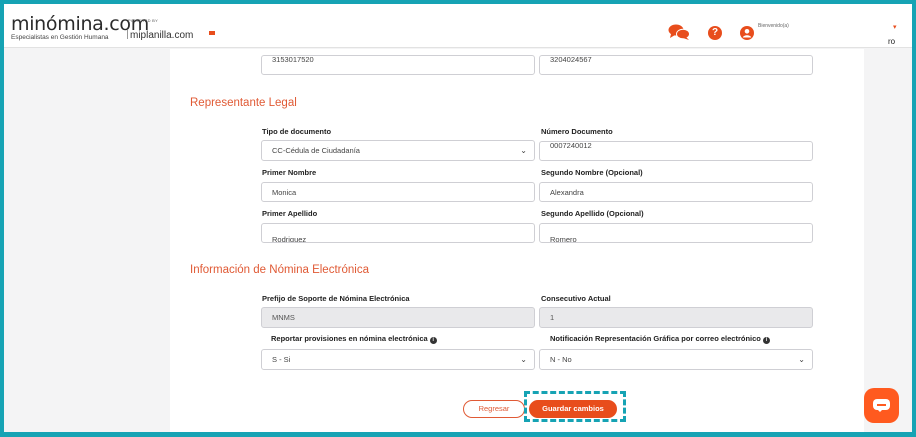 This screenshot has width=916, height=437. I want to click on chat-bubbles-icon, so click(679, 32).